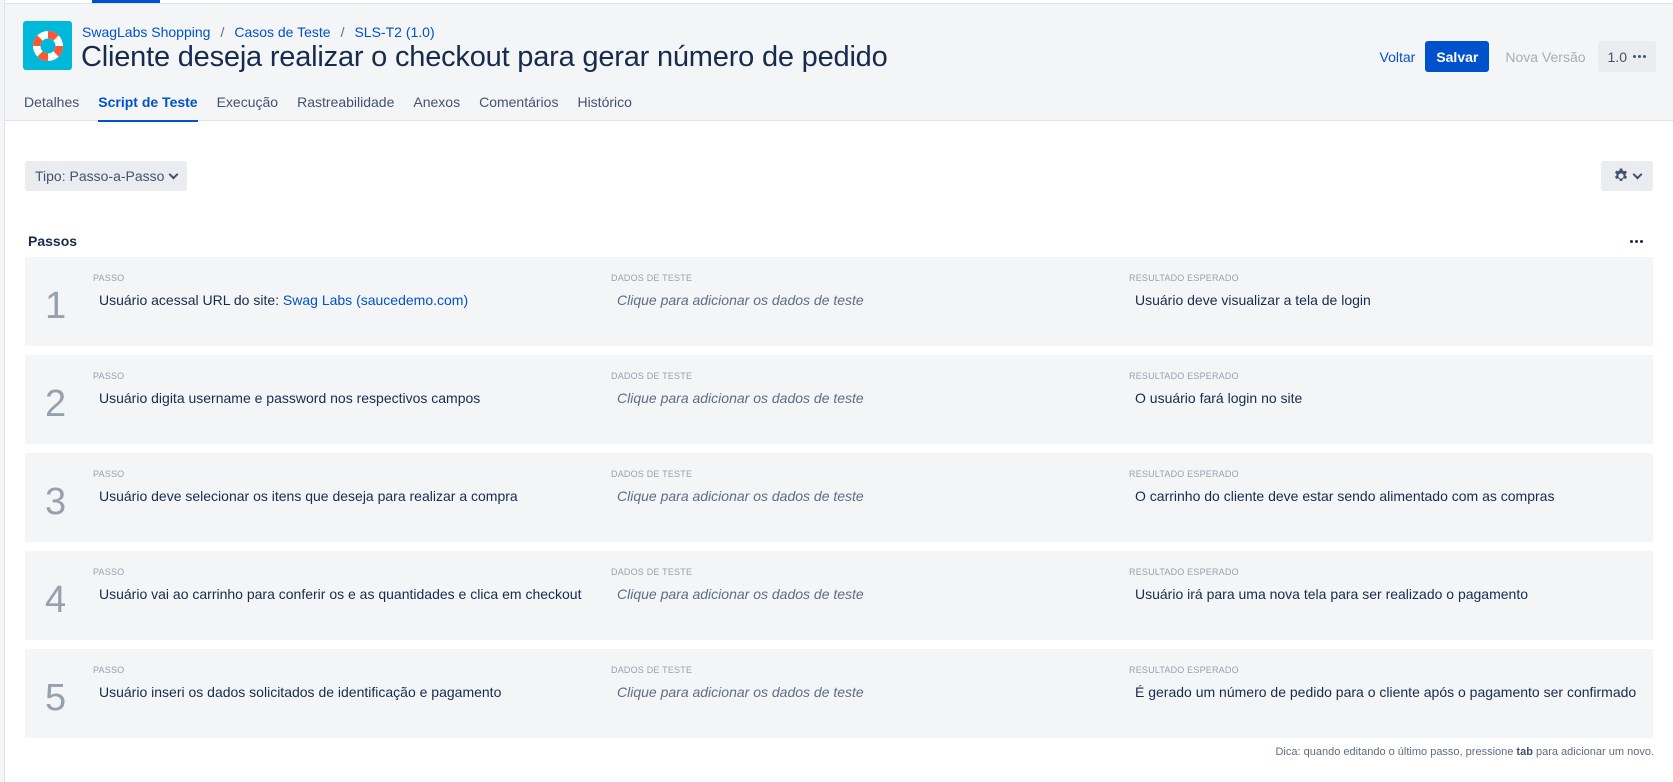  Describe the element at coordinates (191, 300) in the screenshot. I see `step-description-text: Usuário acessal URL do site:` at that location.